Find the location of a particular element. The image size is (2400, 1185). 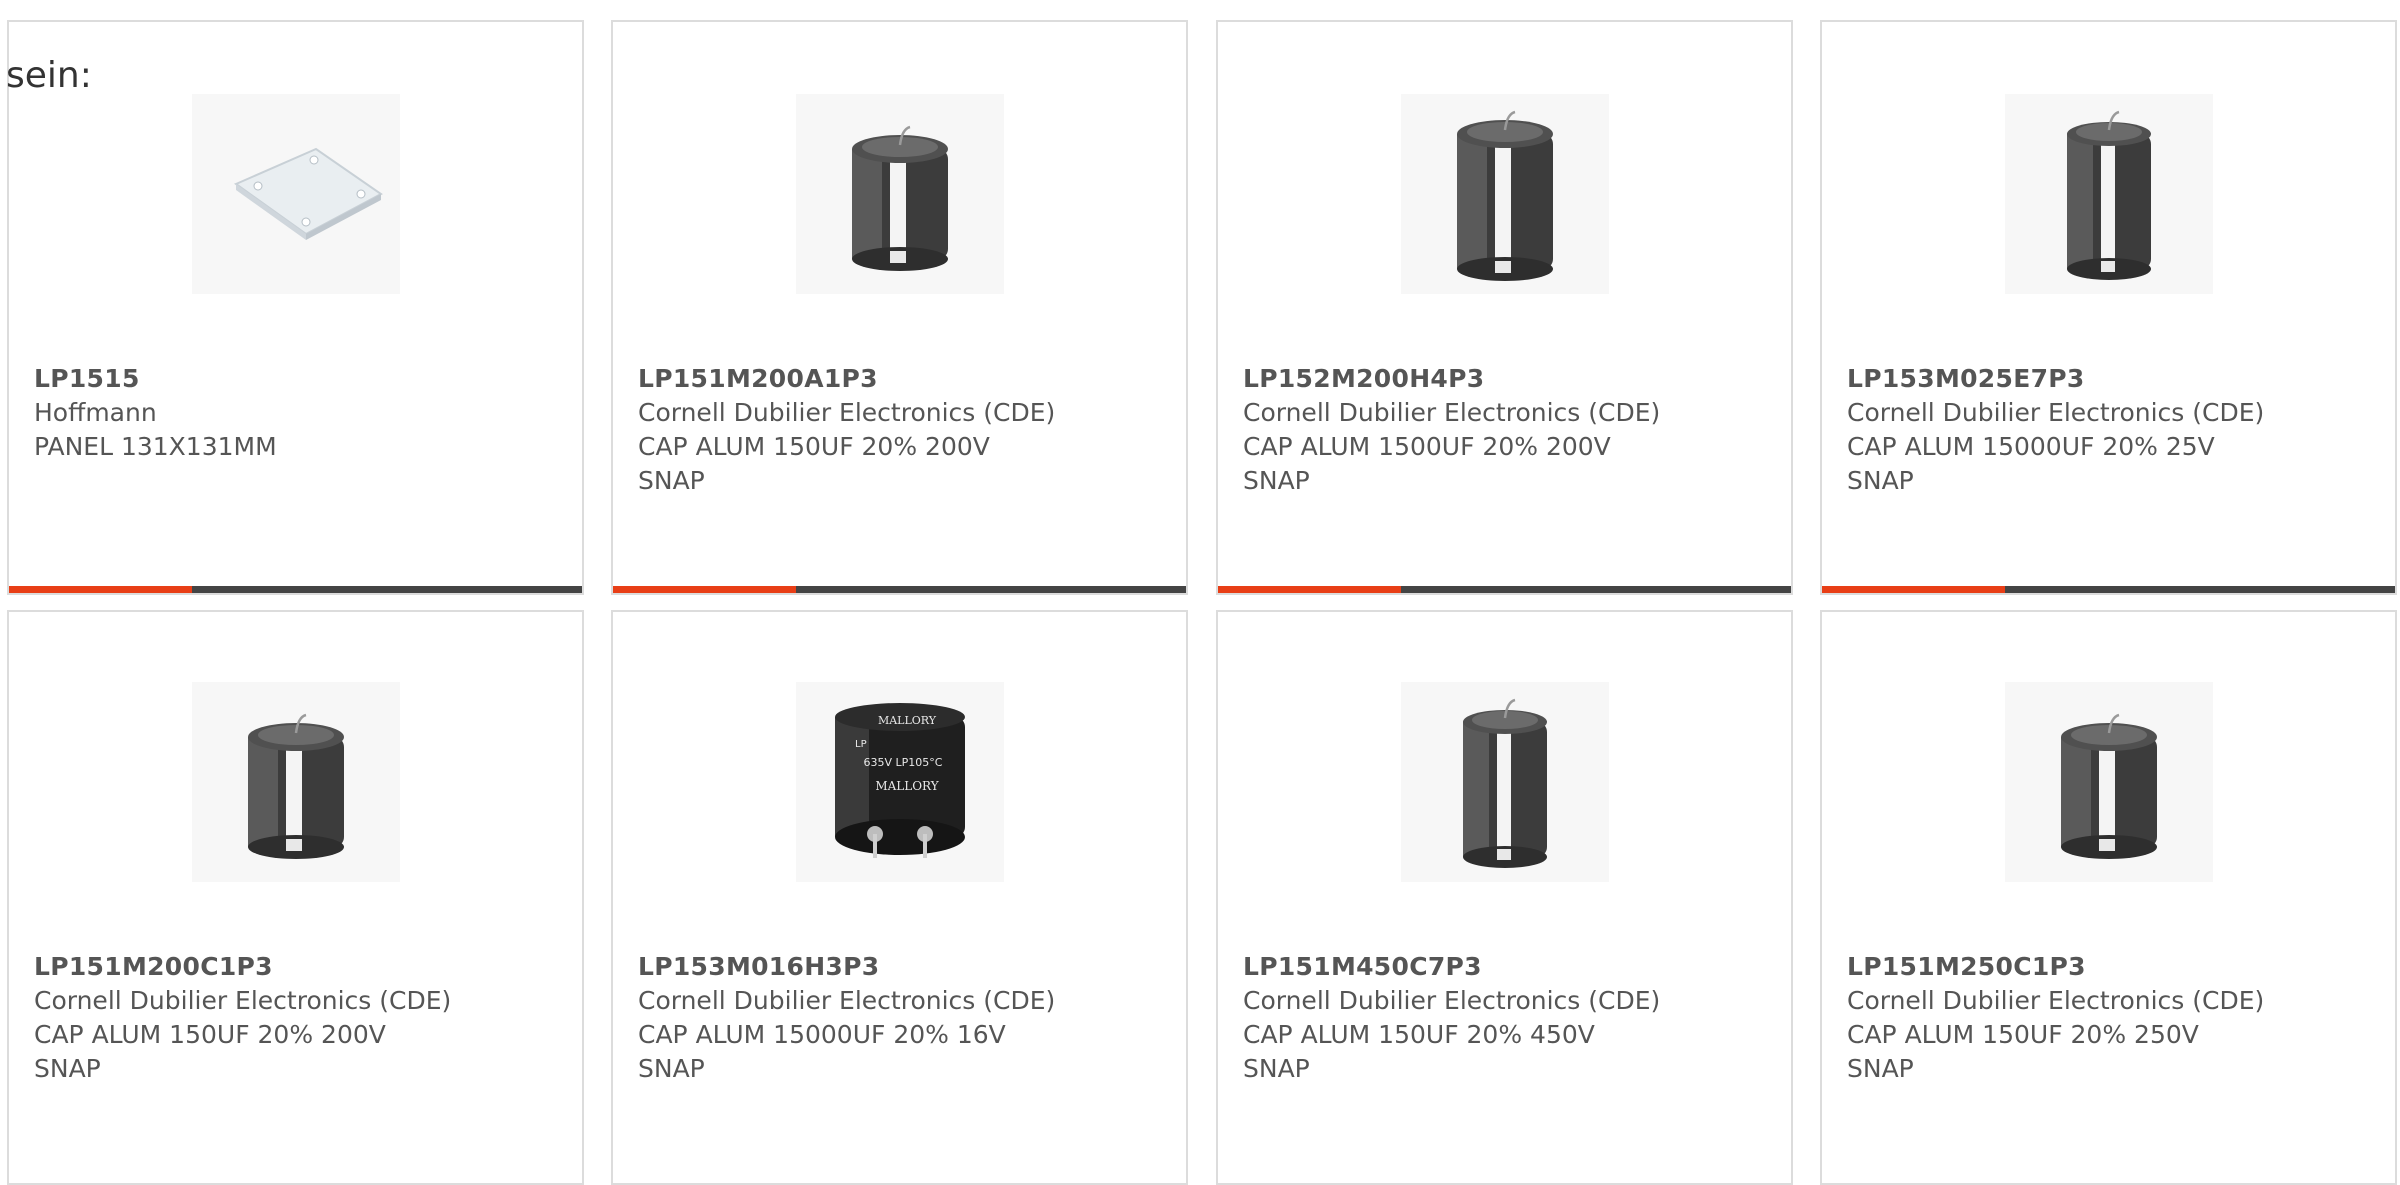

product-part-number: LP151M200A1P3 is located at coordinates (898, 379).